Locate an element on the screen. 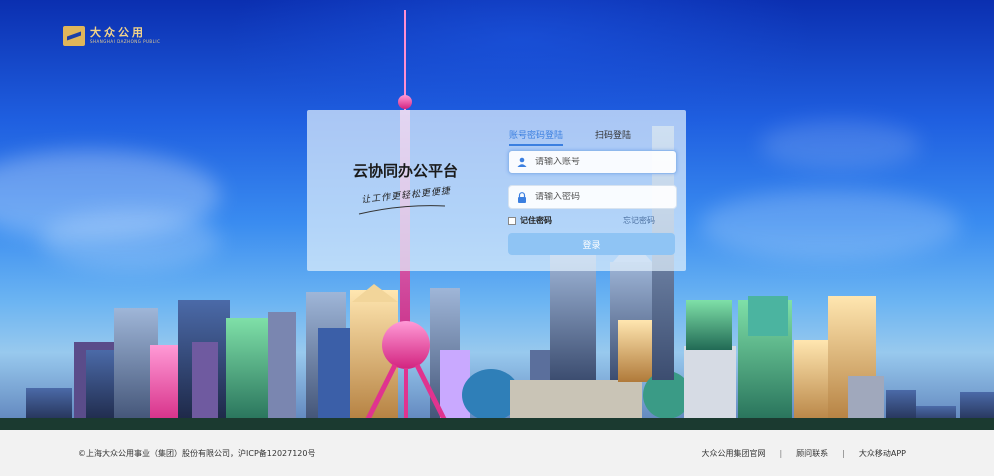 Image resolution: width=994 pixels, height=476 pixels. remember-label: 记住密码 is located at coordinates (536, 220).